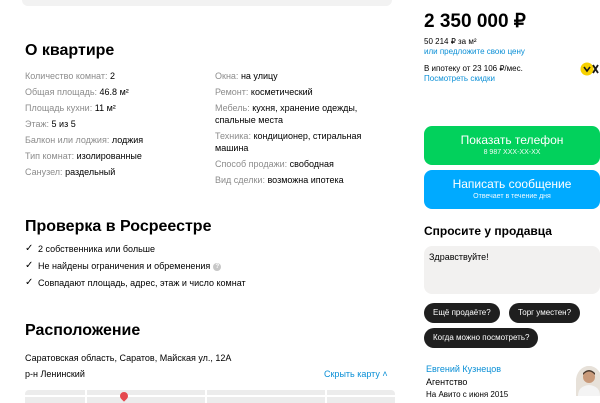 This screenshot has height=403, width=600. Describe the element at coordinates (512, 152) in the screenshot. I see `phone-number-masked: 8 987 XXX-XX-XX` at that location.